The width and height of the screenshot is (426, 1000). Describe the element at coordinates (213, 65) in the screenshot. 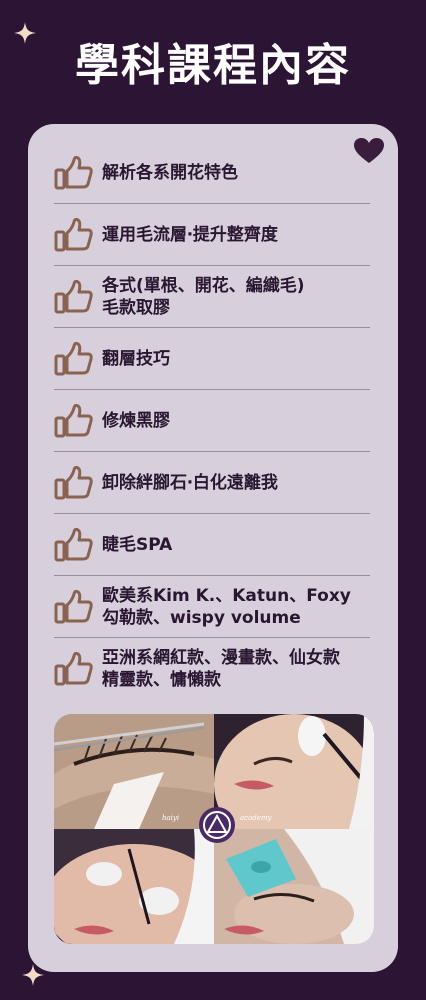

I see `page-title: 學科課程內容` at that location.